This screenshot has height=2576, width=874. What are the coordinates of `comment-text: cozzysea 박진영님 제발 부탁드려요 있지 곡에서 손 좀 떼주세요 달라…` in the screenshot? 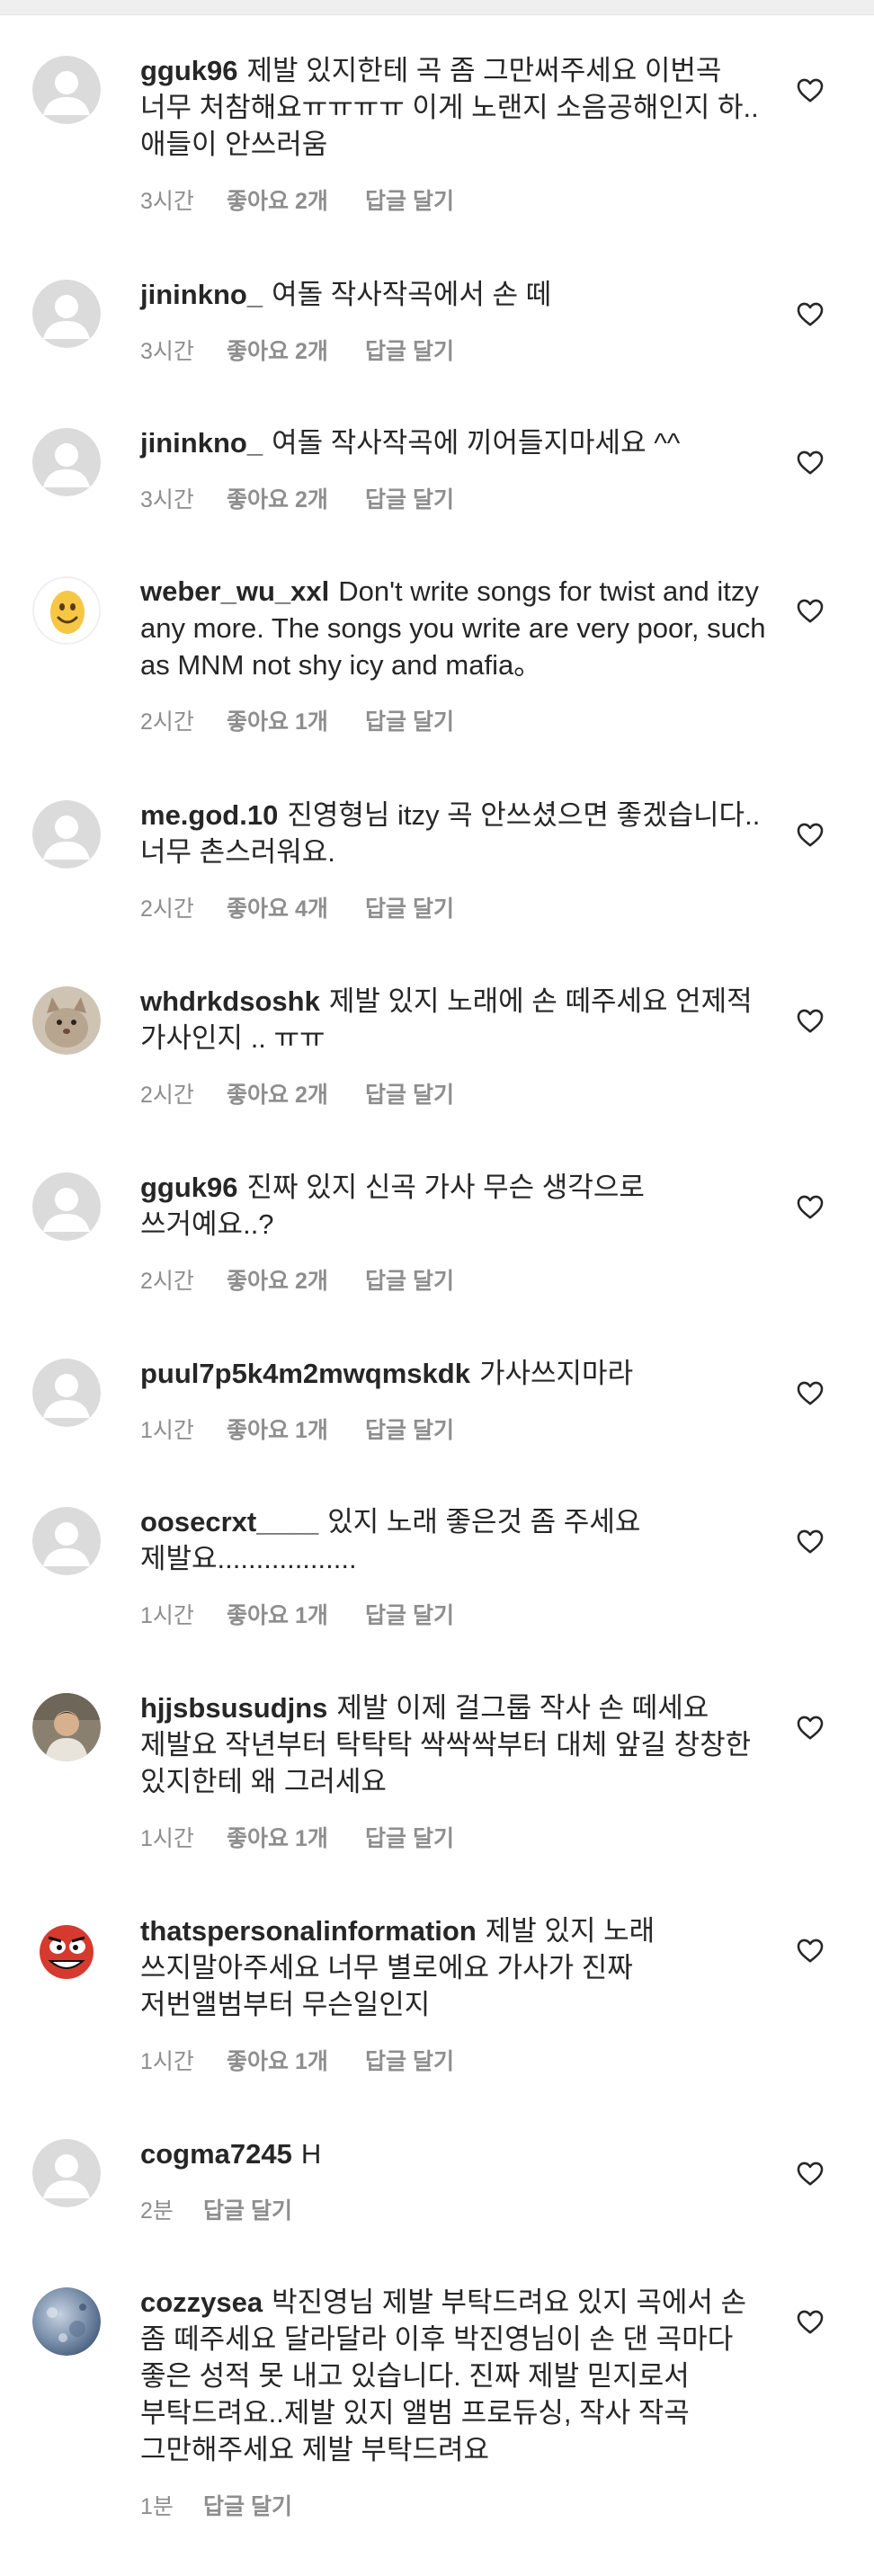 It's located at (455, 2376).